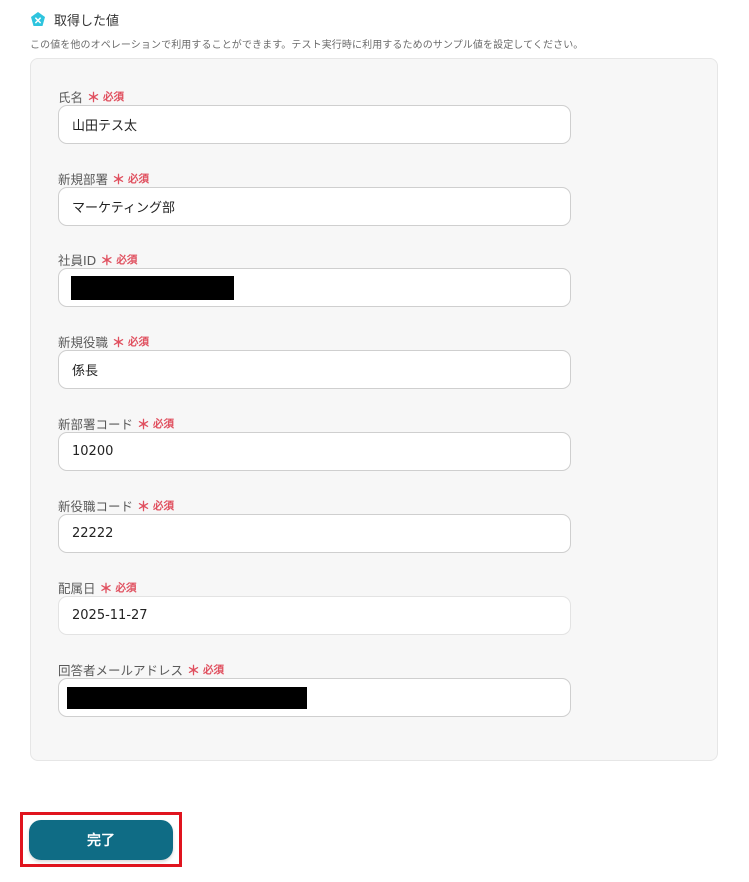  I want to click on done-button: 完了, so click(101, 840).